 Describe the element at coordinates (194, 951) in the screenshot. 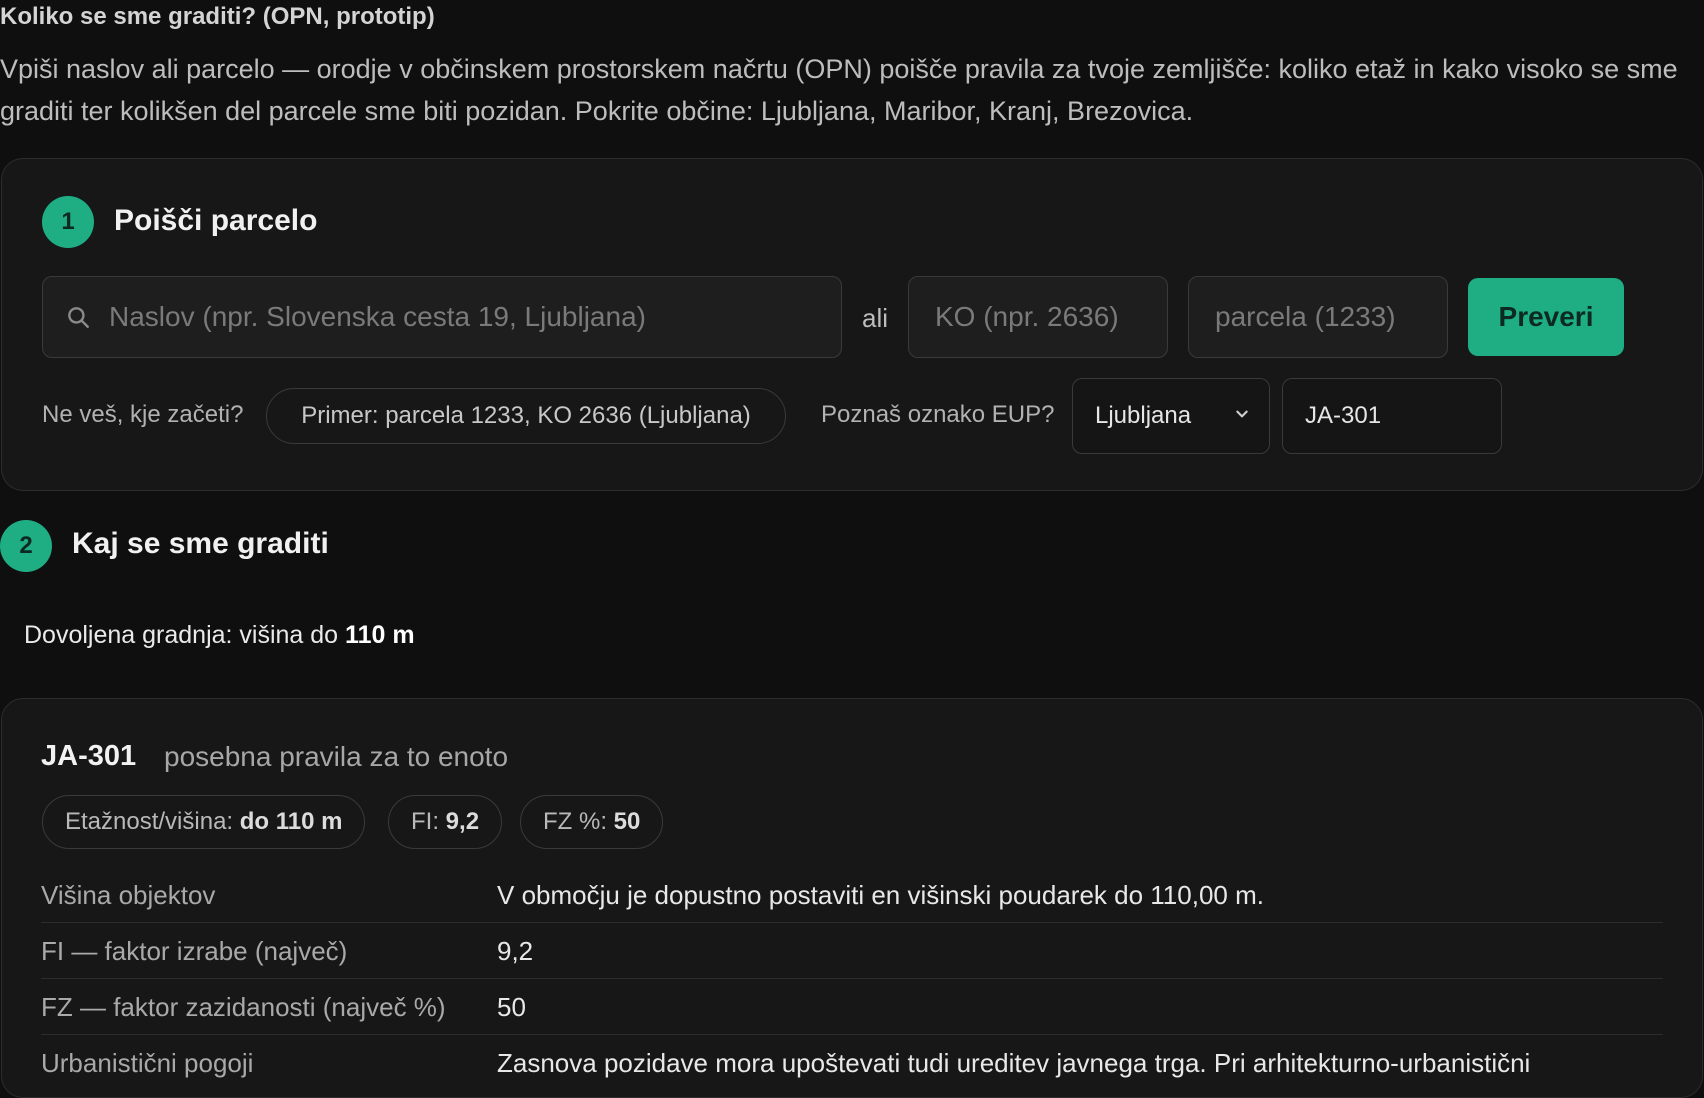

I see `rule-label: FI — faktor izrabe (največ)` at that location.